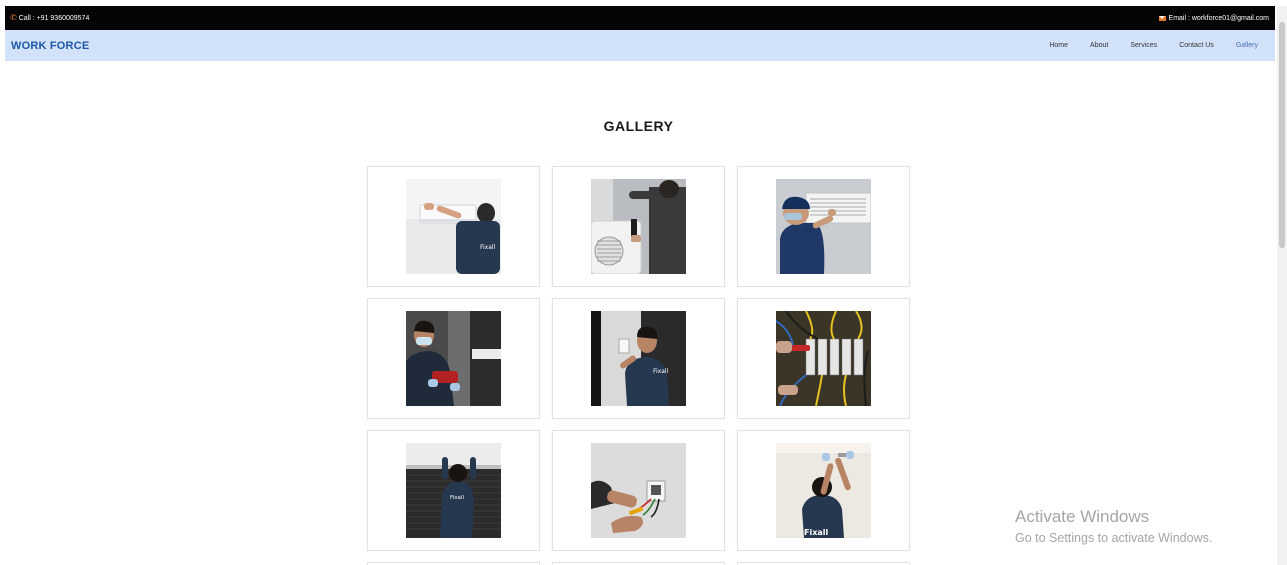  What do you see at coordinates (50, 46) in the screenshot?
I see `brand-logo: WORK FORCE` at bounding box center [50, 46].